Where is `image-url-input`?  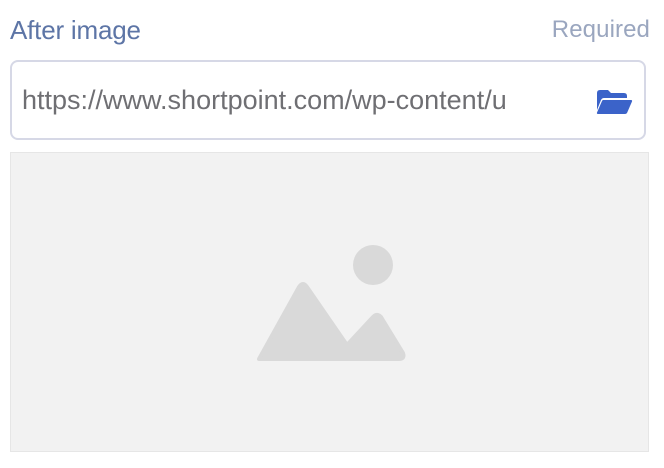 image-url-input is located at coordinates (306, 100).